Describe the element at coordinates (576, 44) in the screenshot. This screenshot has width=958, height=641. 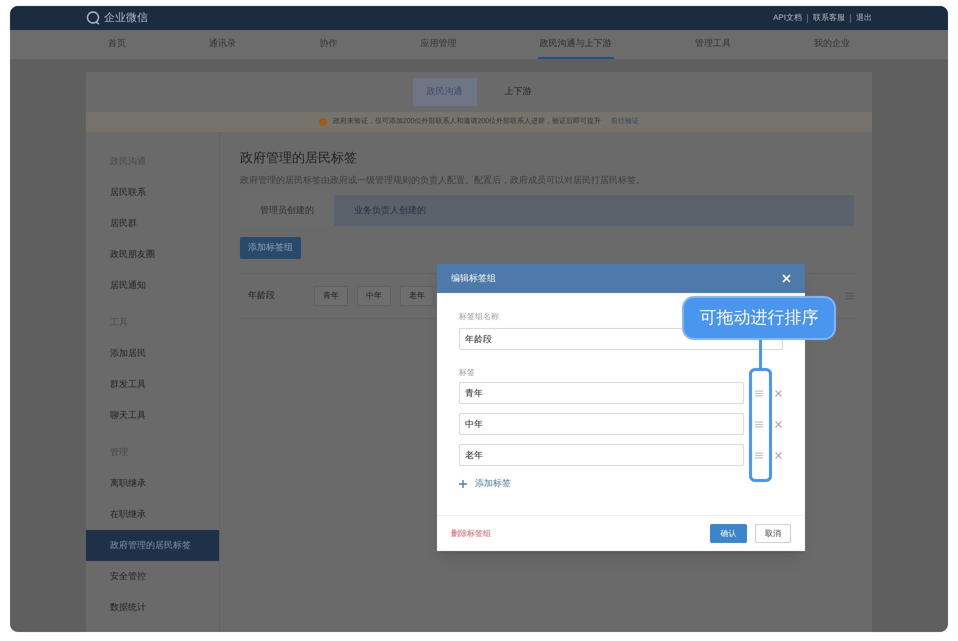
I see `nav-tab: 政民沟通与上下游` at that location.